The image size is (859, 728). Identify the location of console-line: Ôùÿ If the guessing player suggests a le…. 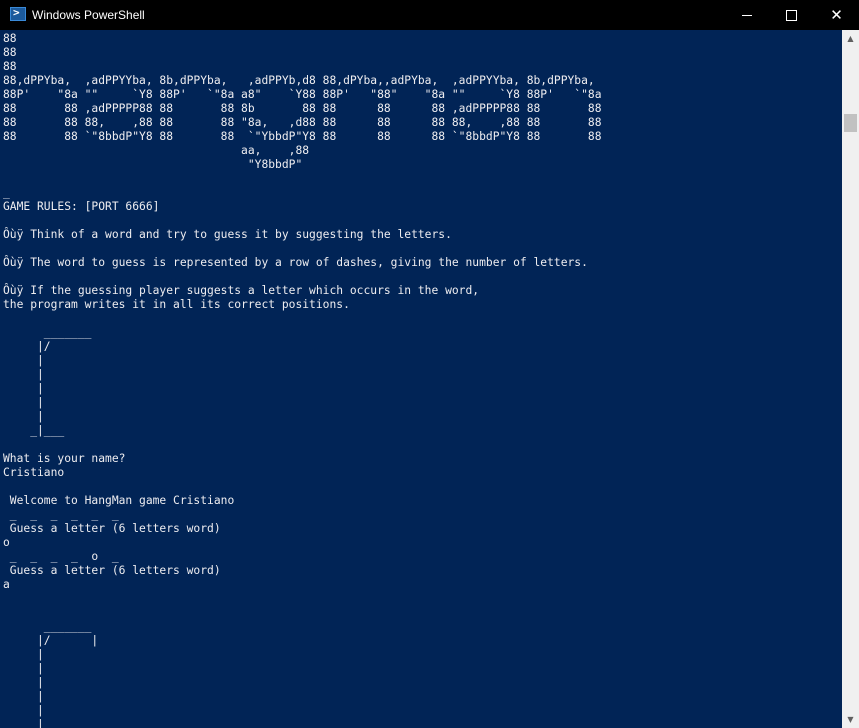
(241, 290).